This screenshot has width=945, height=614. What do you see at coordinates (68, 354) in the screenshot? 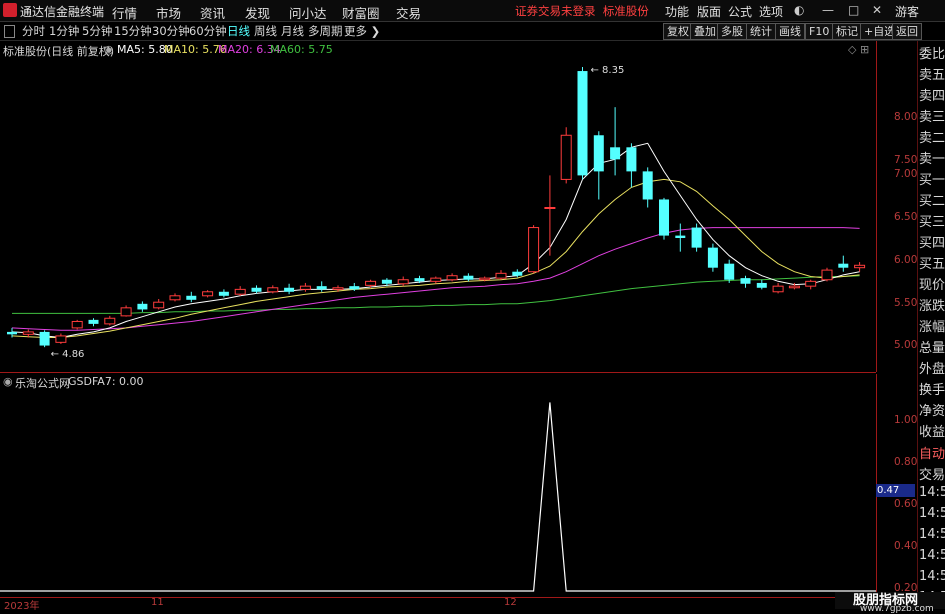
I see `low-price-label: ← 4.86` at bounding box center [68, 354].